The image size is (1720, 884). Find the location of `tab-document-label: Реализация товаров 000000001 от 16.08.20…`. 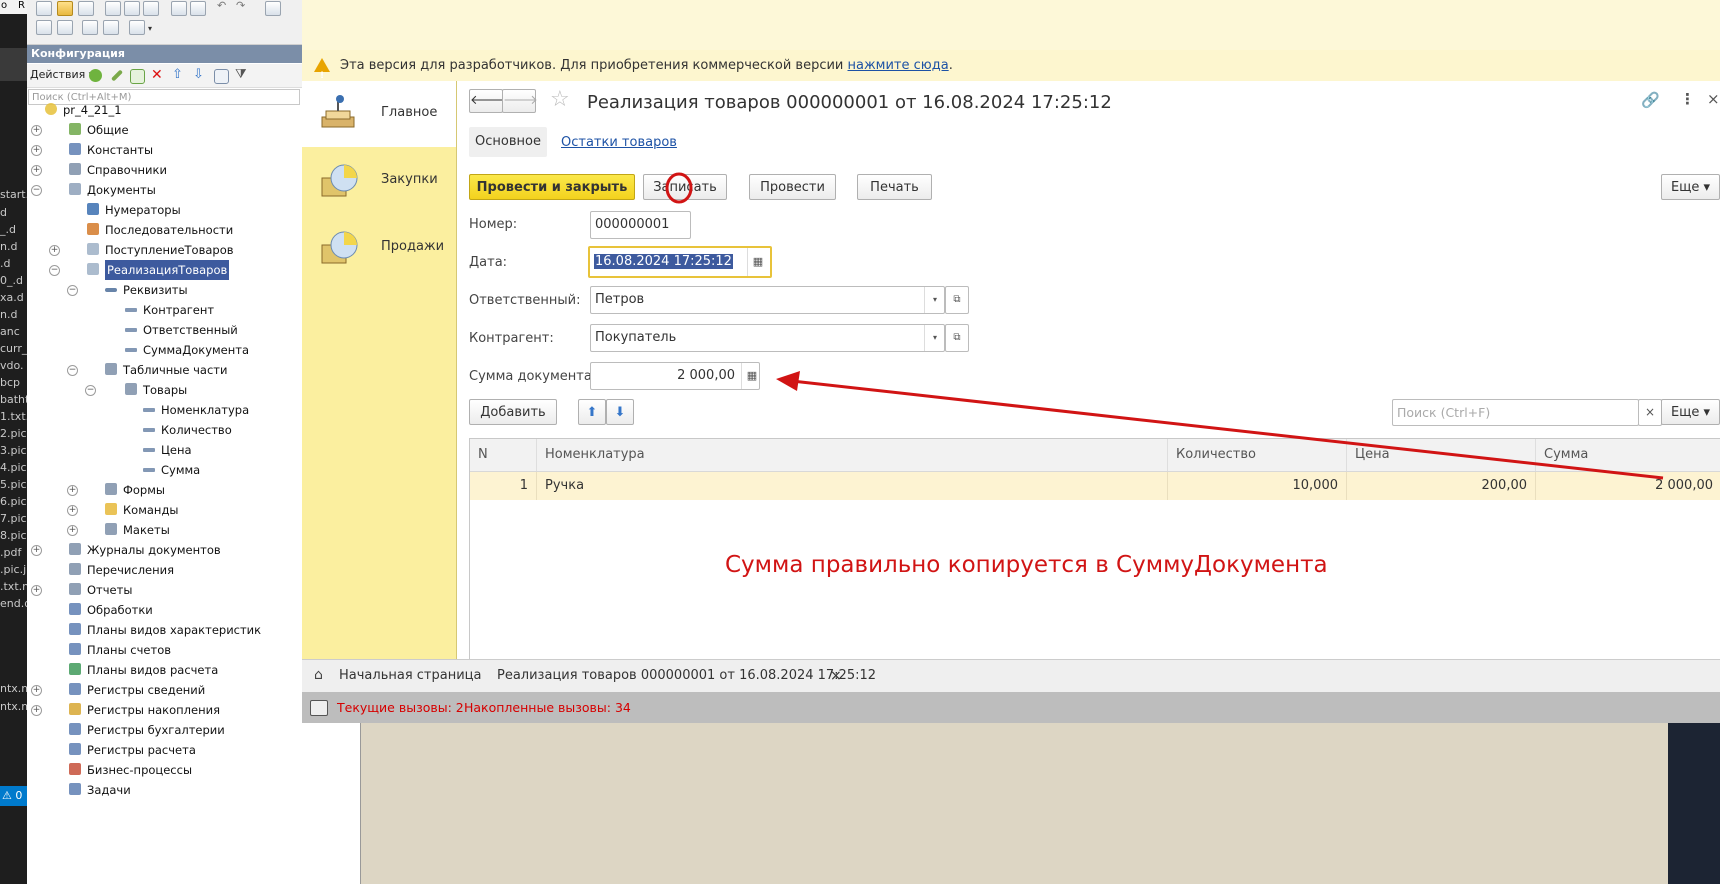

tab-document-label: Реализация товаров 000000001 от 16.08.20… is located at coordinates (687, 675).